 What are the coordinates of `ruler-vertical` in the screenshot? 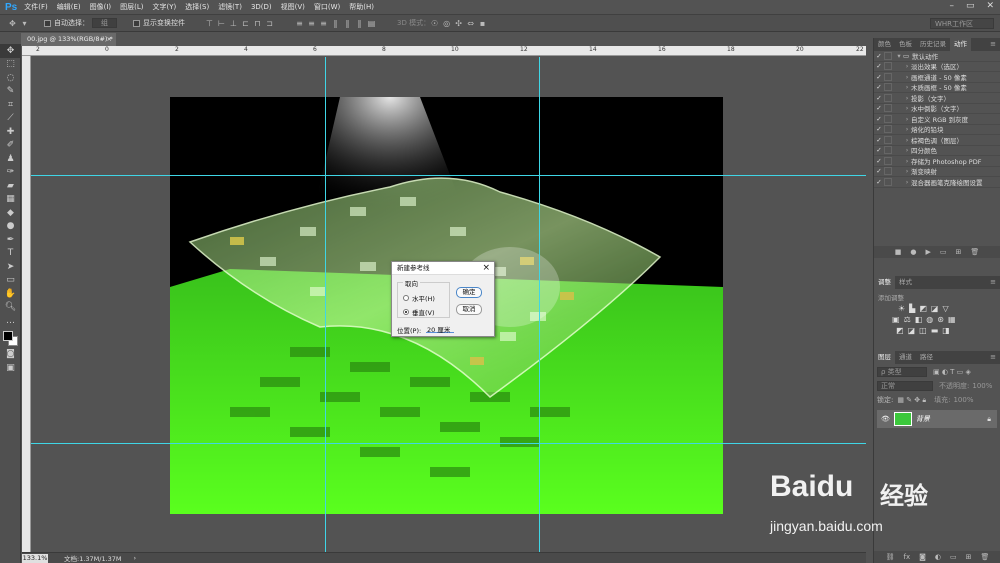 It's located at (26, 304).